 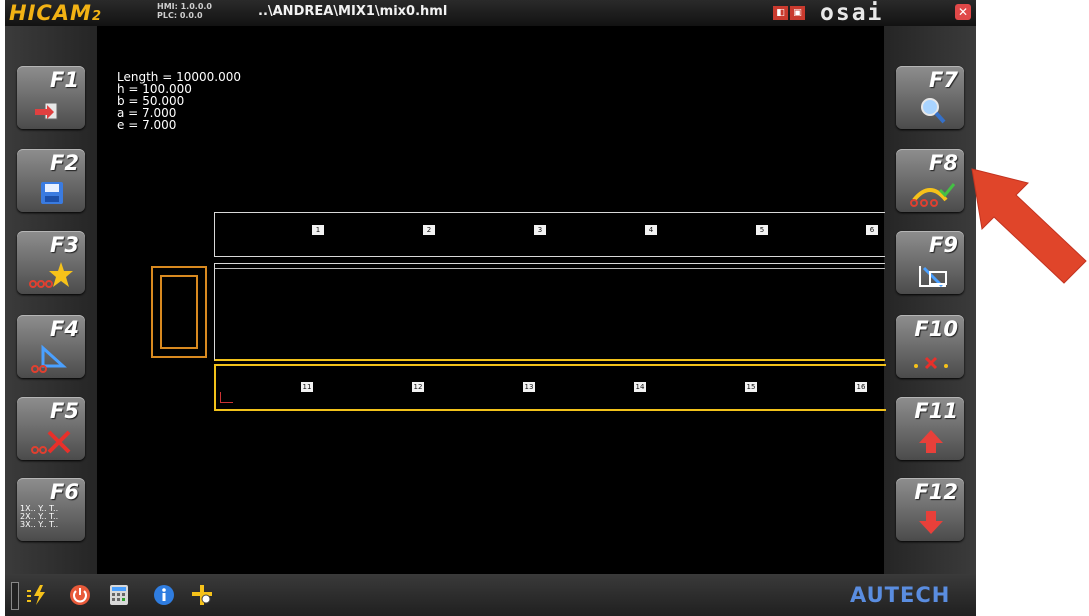 What do you see at coordinates (64, 329) in the screenshot?
I see `f4-label: F4` at bounding box center [64, 329].